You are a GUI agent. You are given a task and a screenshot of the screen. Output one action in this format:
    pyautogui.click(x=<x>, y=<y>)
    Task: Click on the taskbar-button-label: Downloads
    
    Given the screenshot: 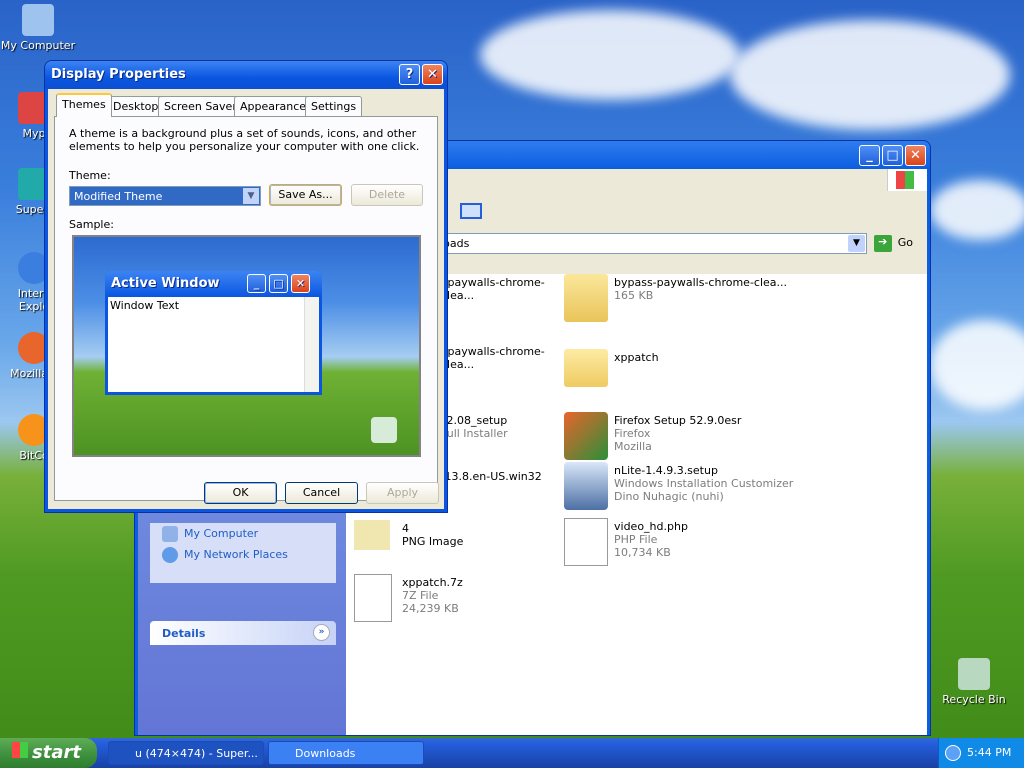 What is the action you would take?
    pyautogui.click(x=325, y=753)
    